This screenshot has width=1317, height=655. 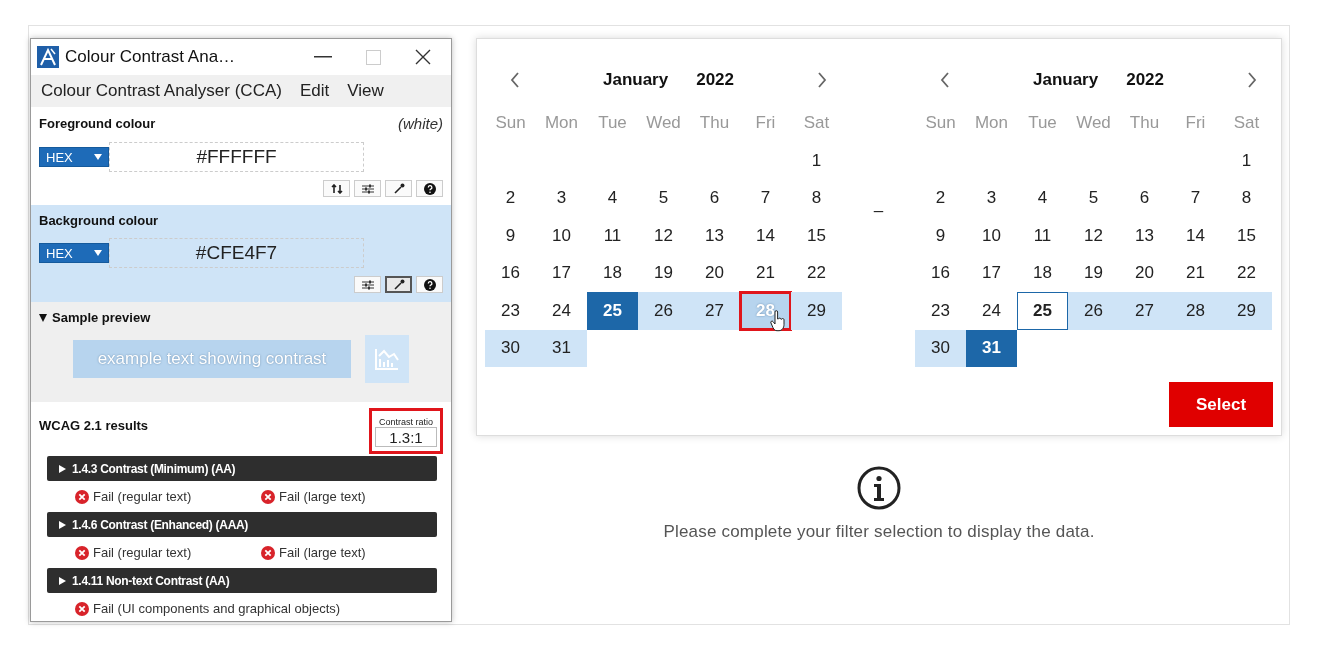 I want to click on empty-state-message: Please complete your filter selection to display the data., so click(x=879, y=532).